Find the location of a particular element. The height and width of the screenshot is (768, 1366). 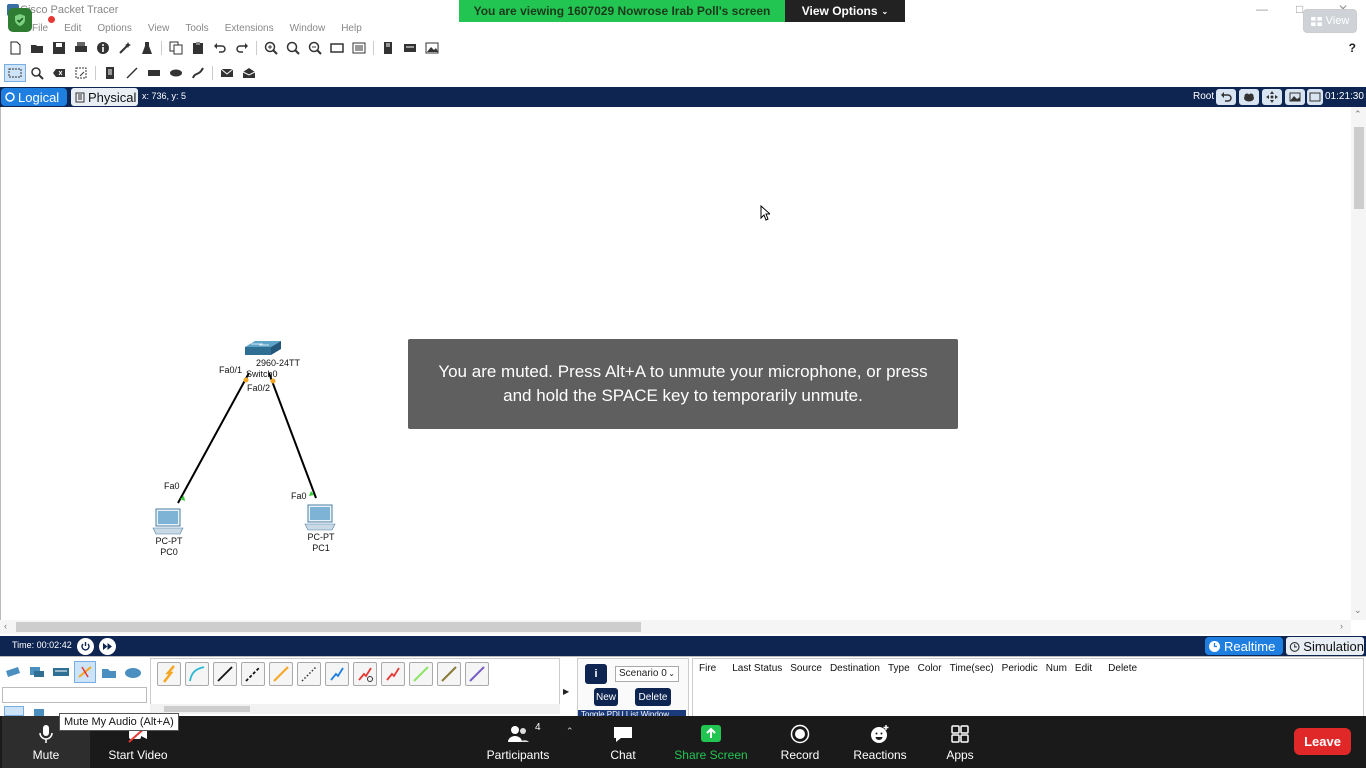

connections-category-icon is located at coordinates (85, 672).